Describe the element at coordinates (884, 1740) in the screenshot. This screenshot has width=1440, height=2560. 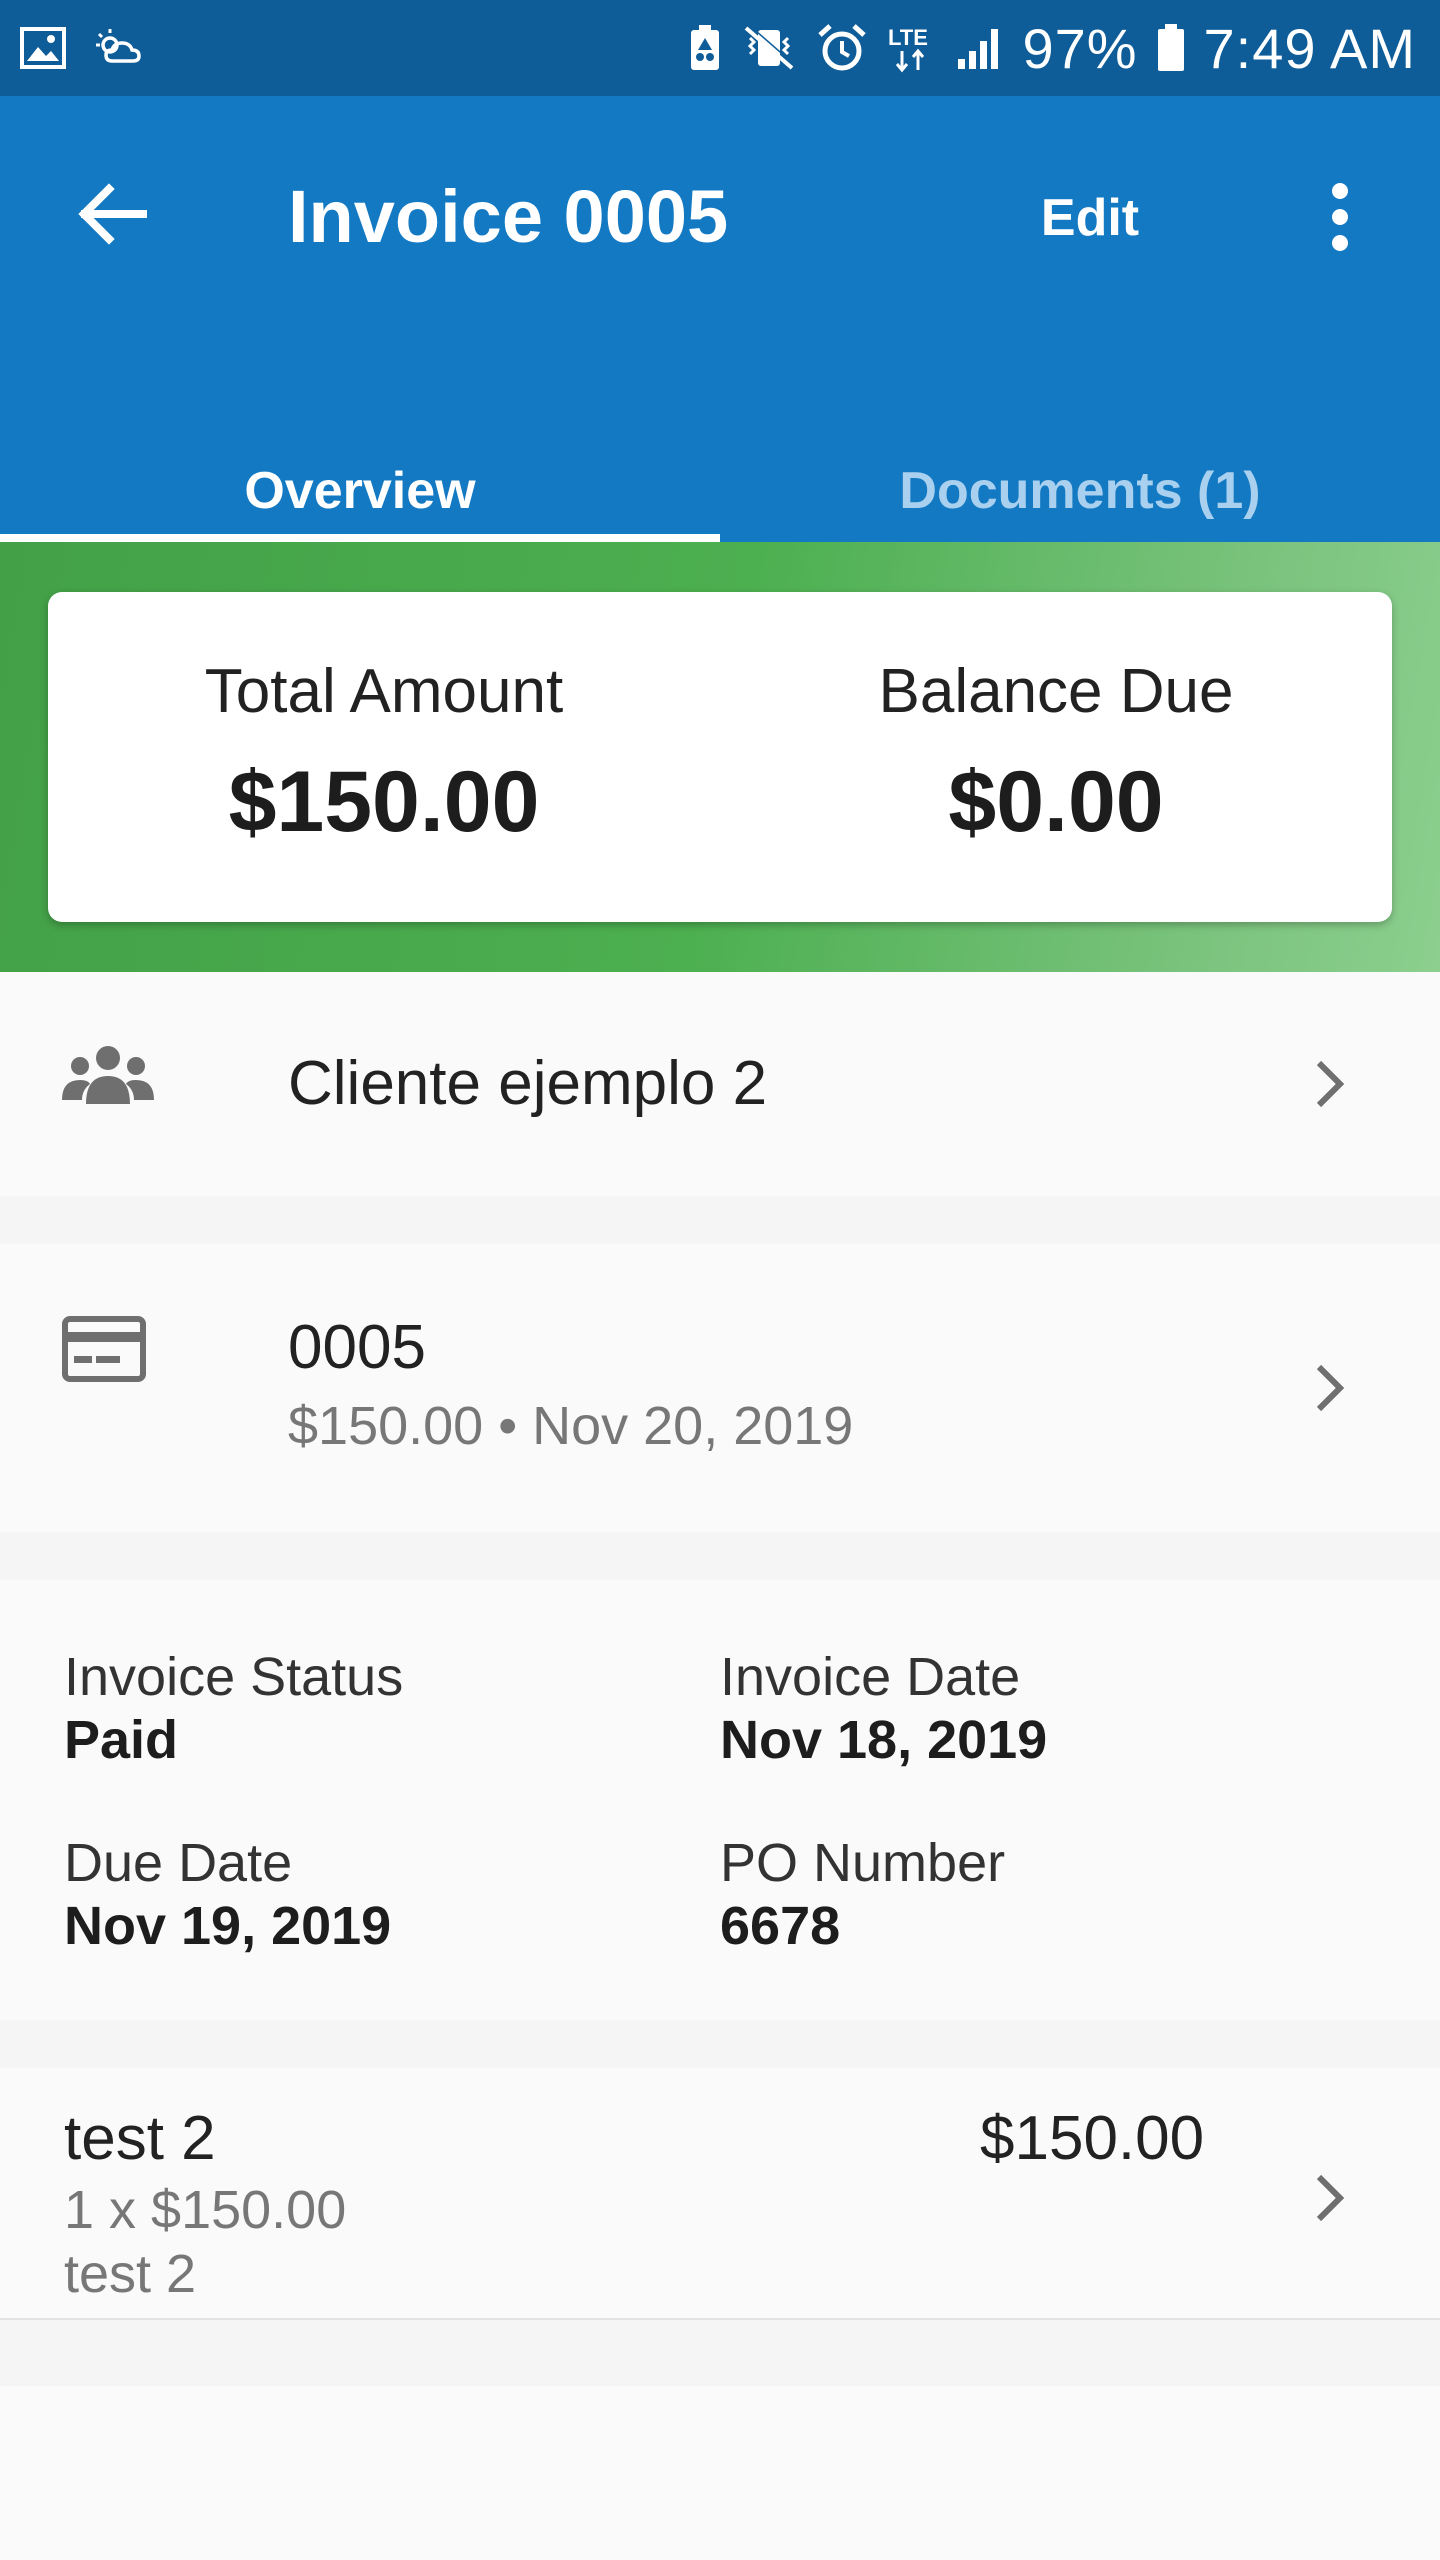
I see `invoice-date-value: Nov 18, 2019` at that location.